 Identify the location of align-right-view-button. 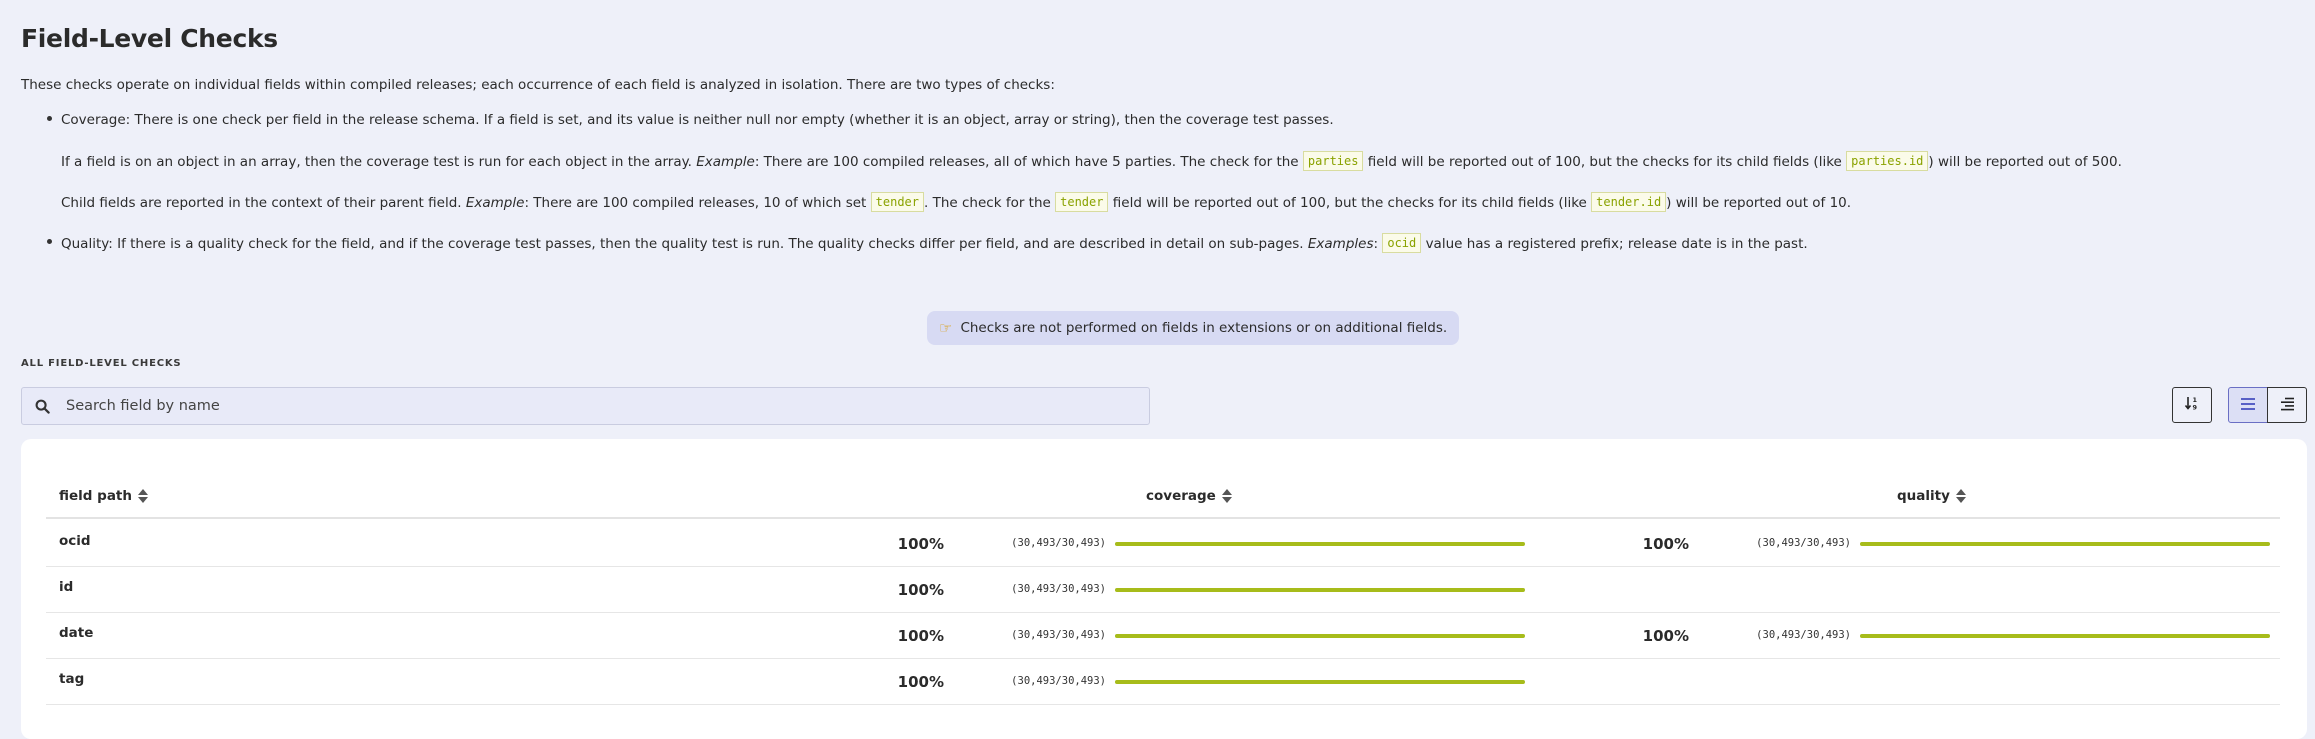
(2287, 405).